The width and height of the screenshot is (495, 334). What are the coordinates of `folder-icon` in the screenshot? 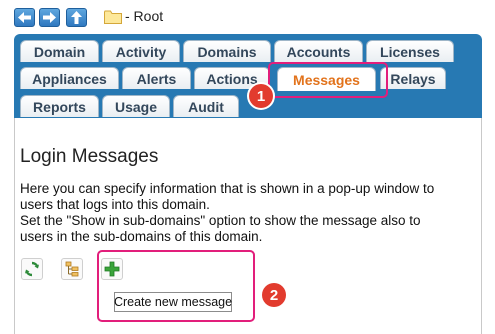 It's located at (113, 17).